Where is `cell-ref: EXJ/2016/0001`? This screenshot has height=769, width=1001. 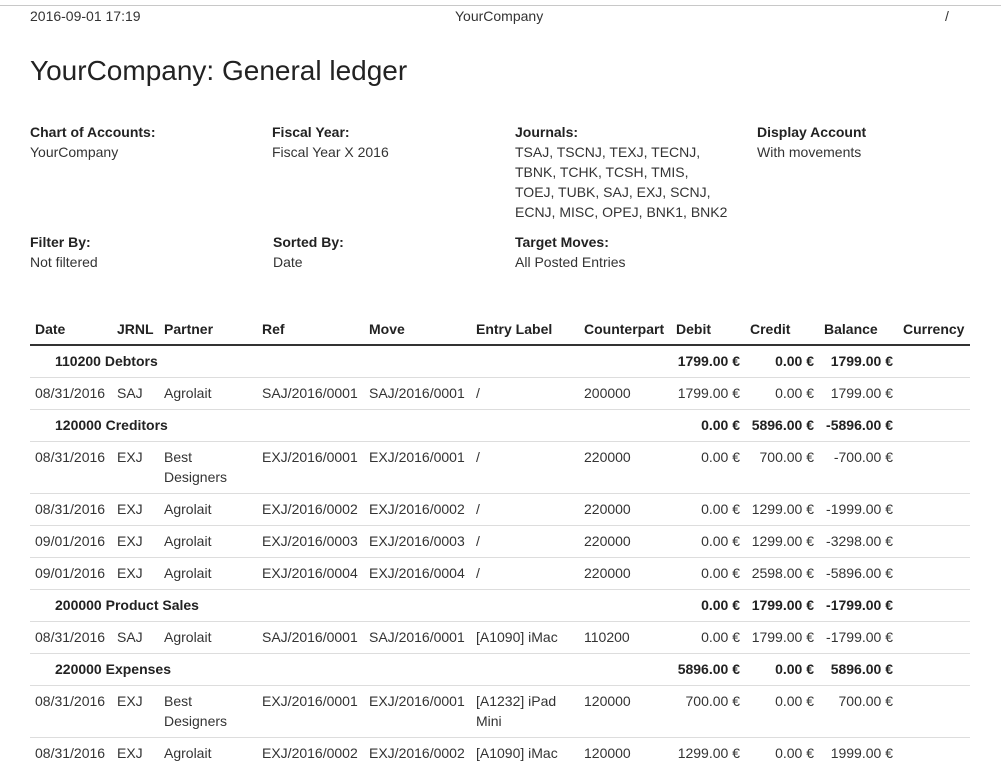
cell-ref: EXJ/2016/0001 is located at coordinates (310, 468).